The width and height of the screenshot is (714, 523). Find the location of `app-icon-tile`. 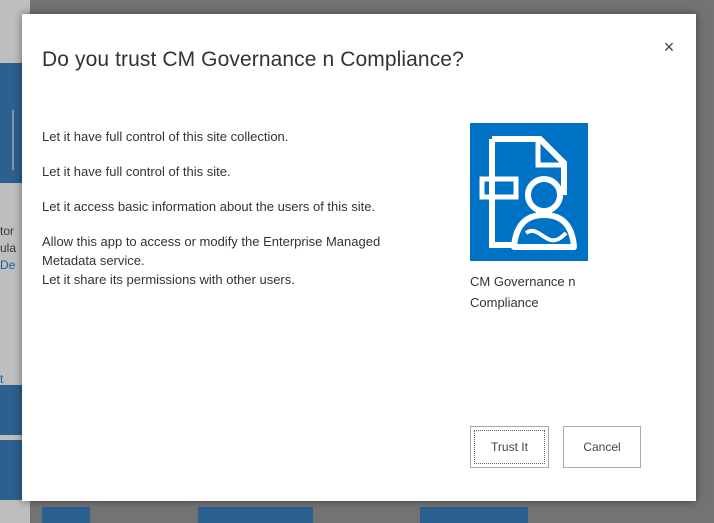

app-icon-tile is located at coordinates (529, 192).